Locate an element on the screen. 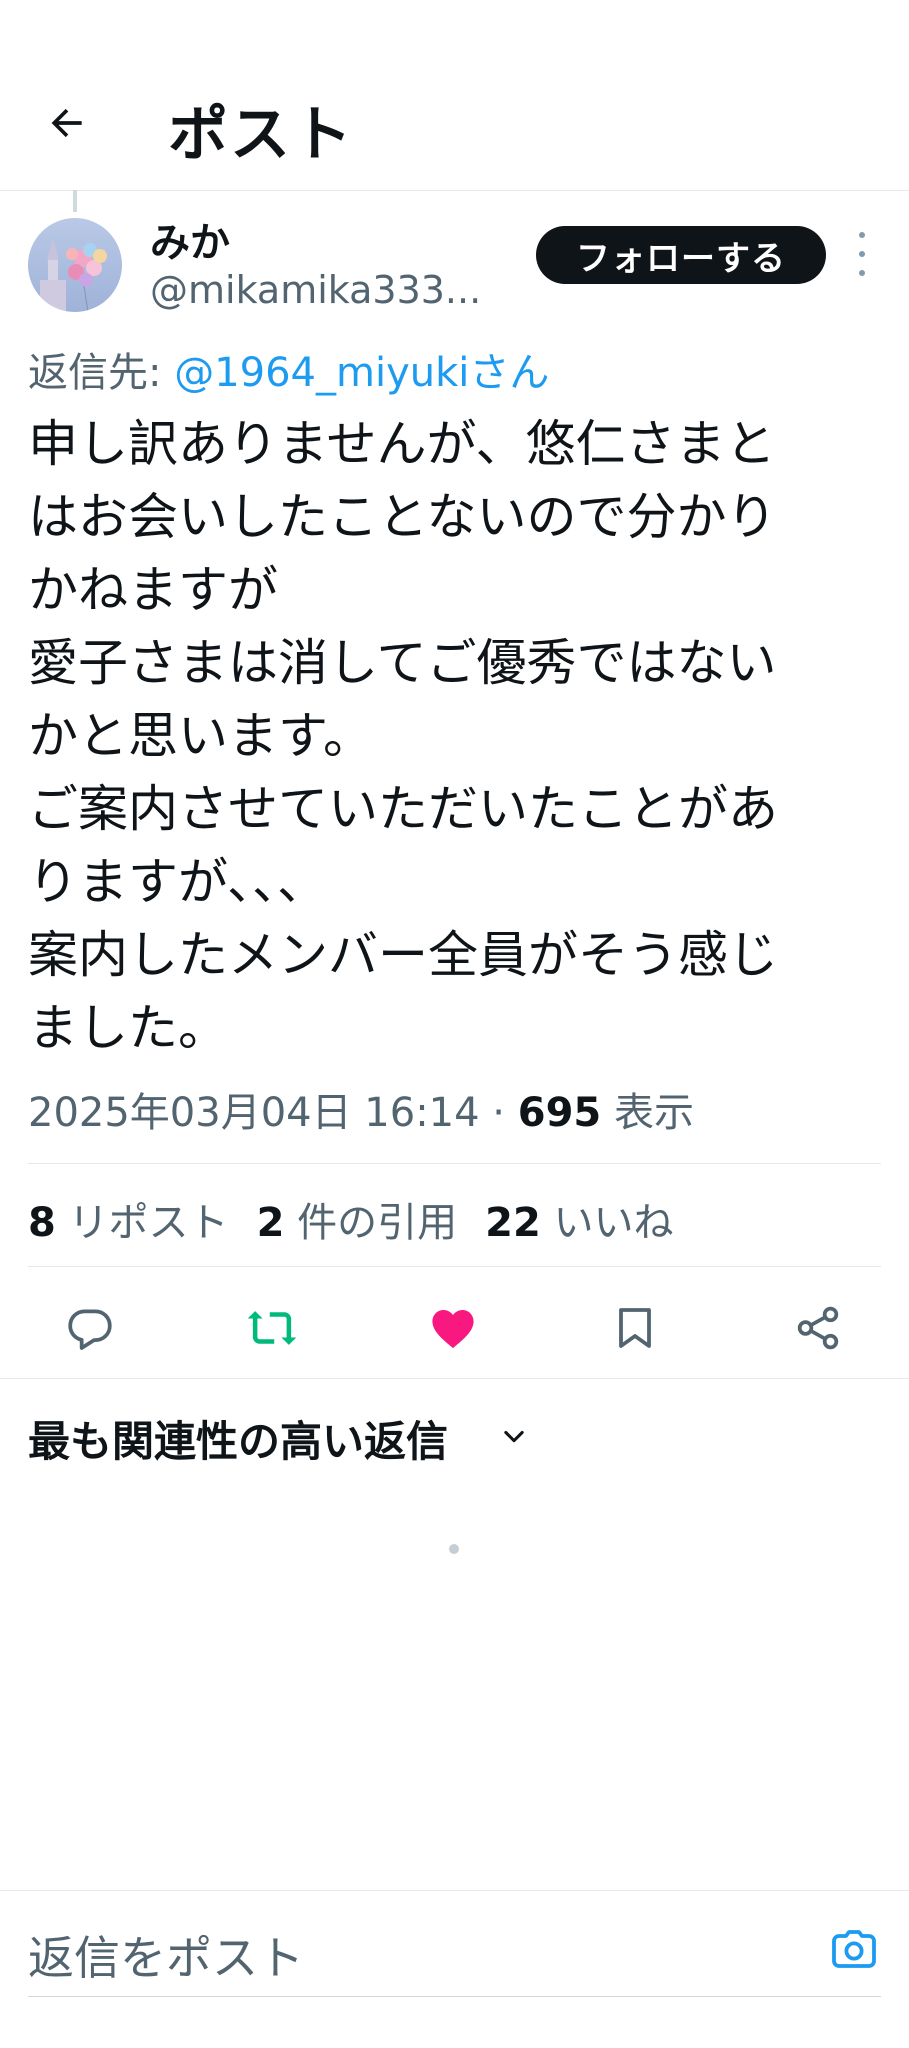  post-line: 案内したメンバー全員がそう感じ is located at coordinates (403, 955).